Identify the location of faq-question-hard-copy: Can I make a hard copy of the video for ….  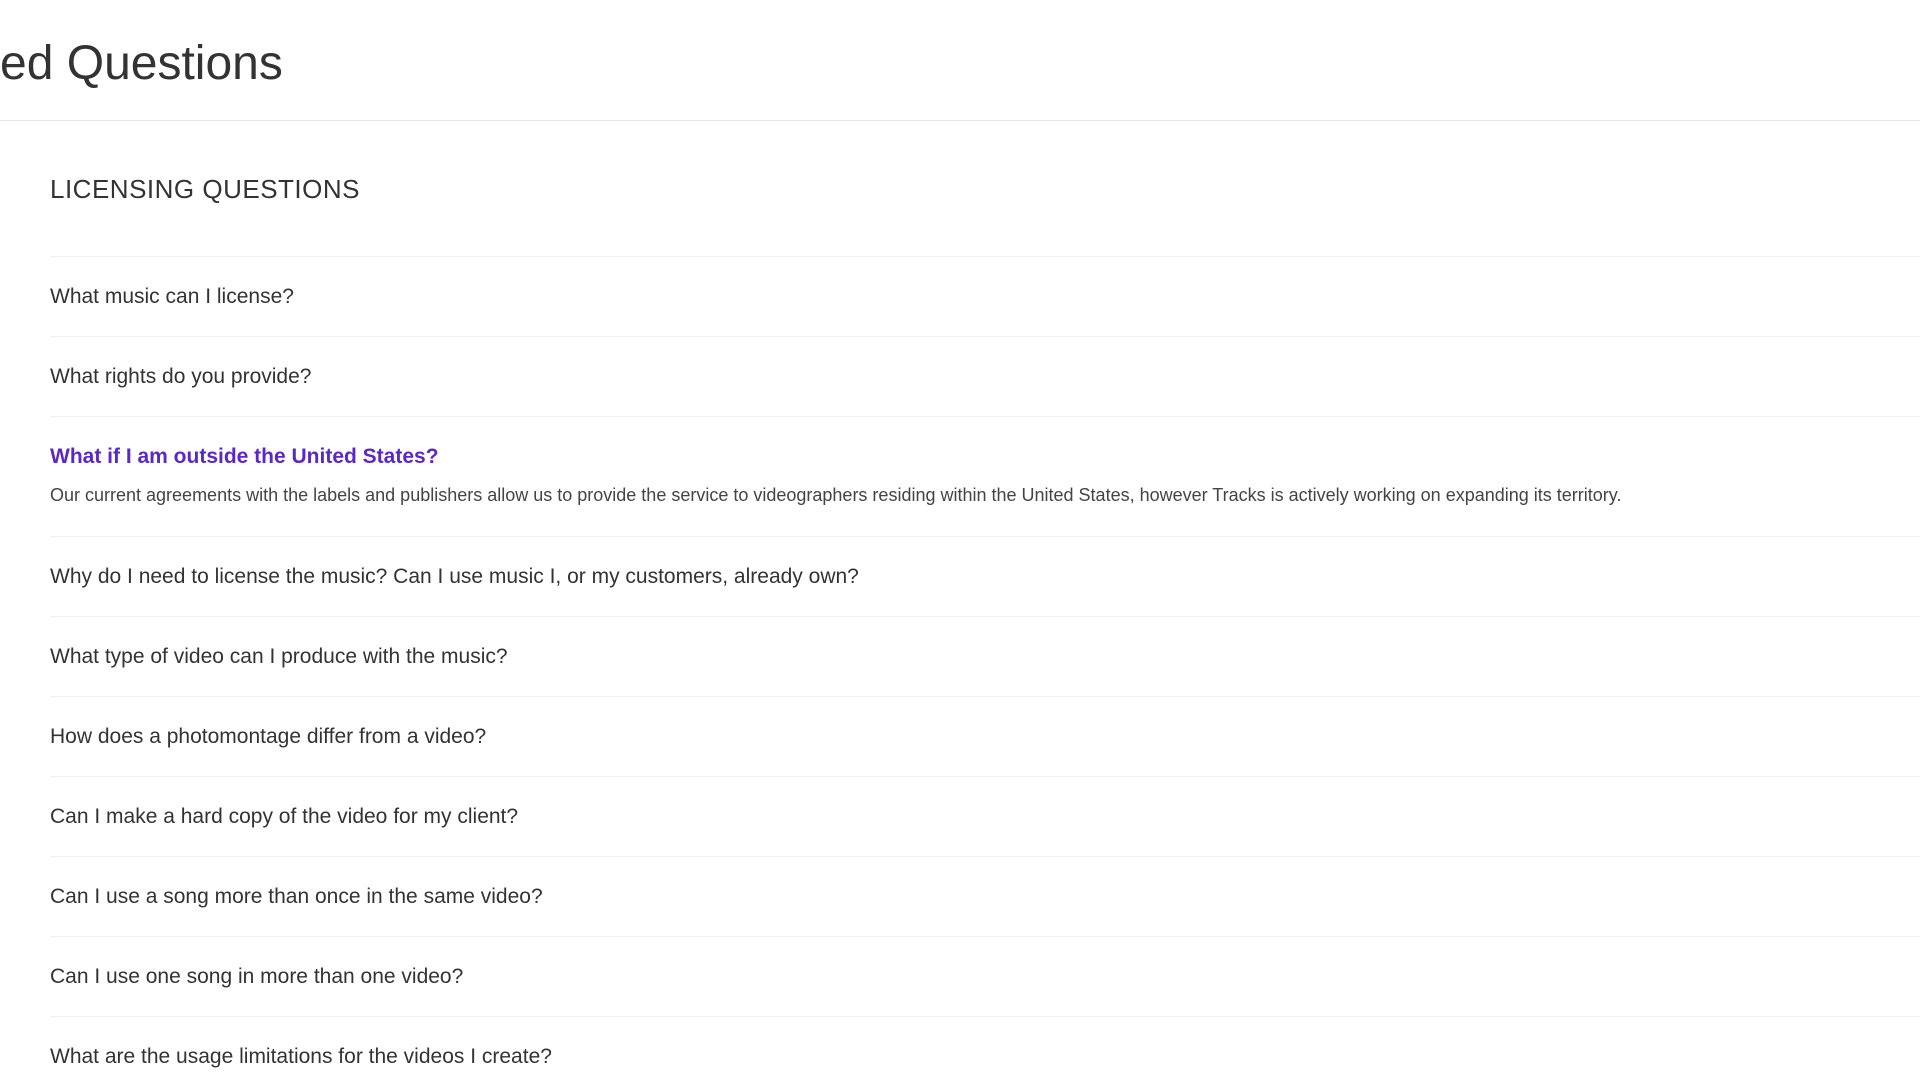
(985, 816).